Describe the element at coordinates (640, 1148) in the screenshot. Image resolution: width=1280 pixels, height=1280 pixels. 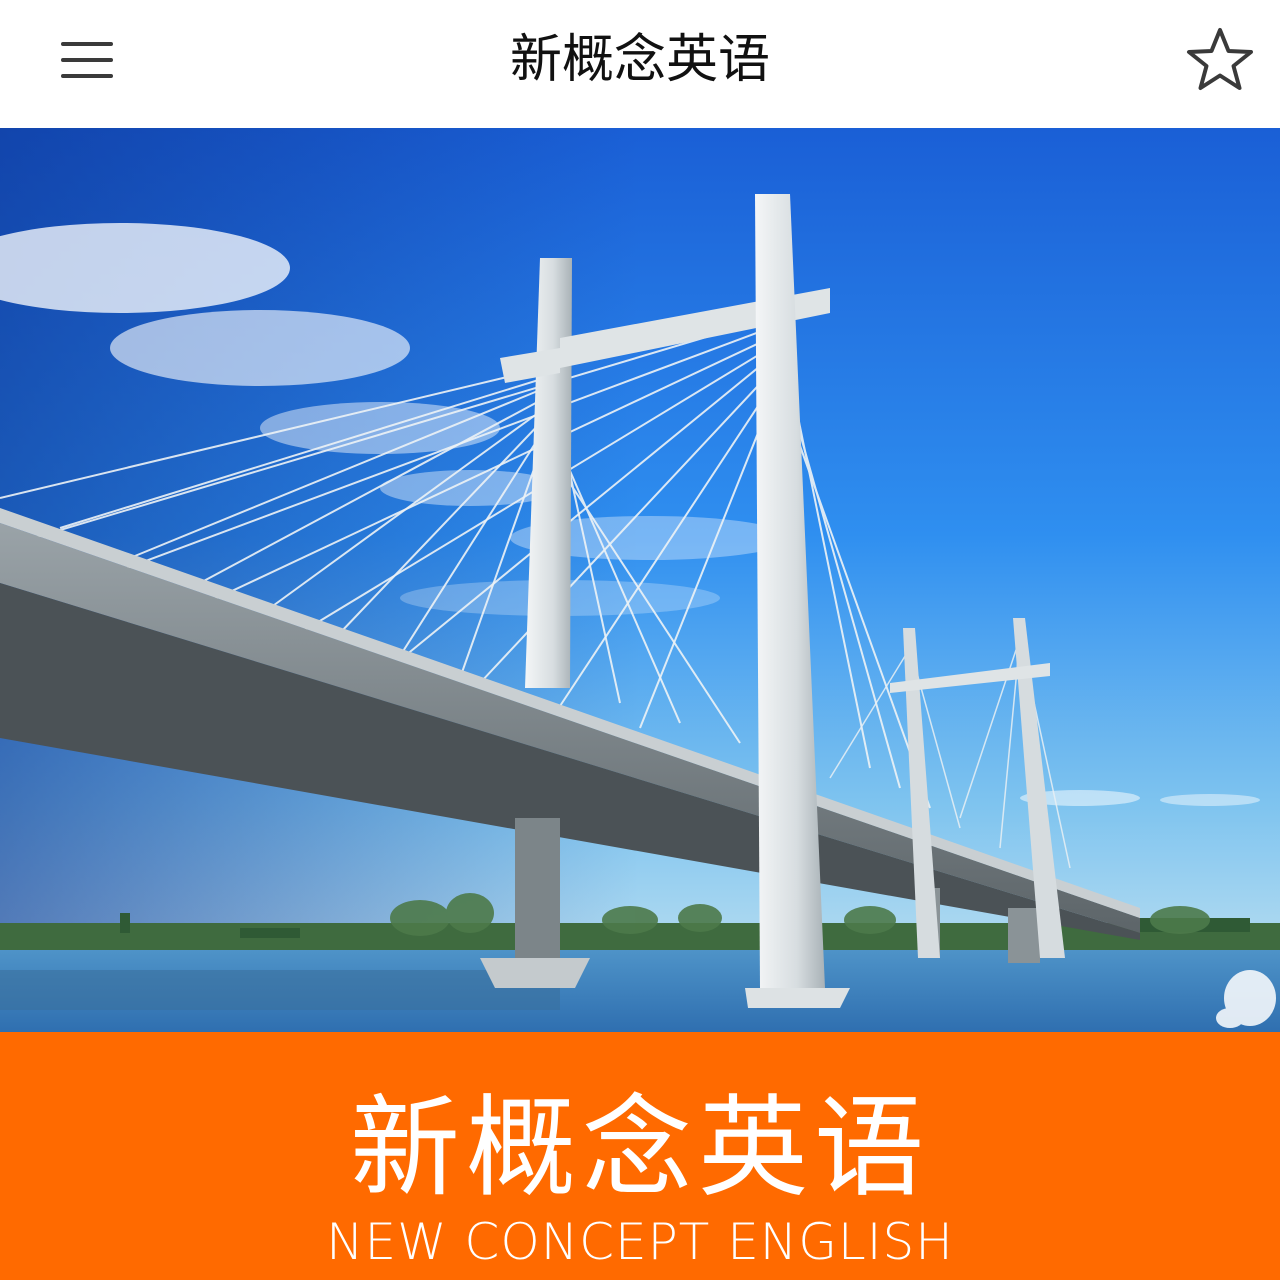
I see `brand-title-cn: 新概念英语` at that location.